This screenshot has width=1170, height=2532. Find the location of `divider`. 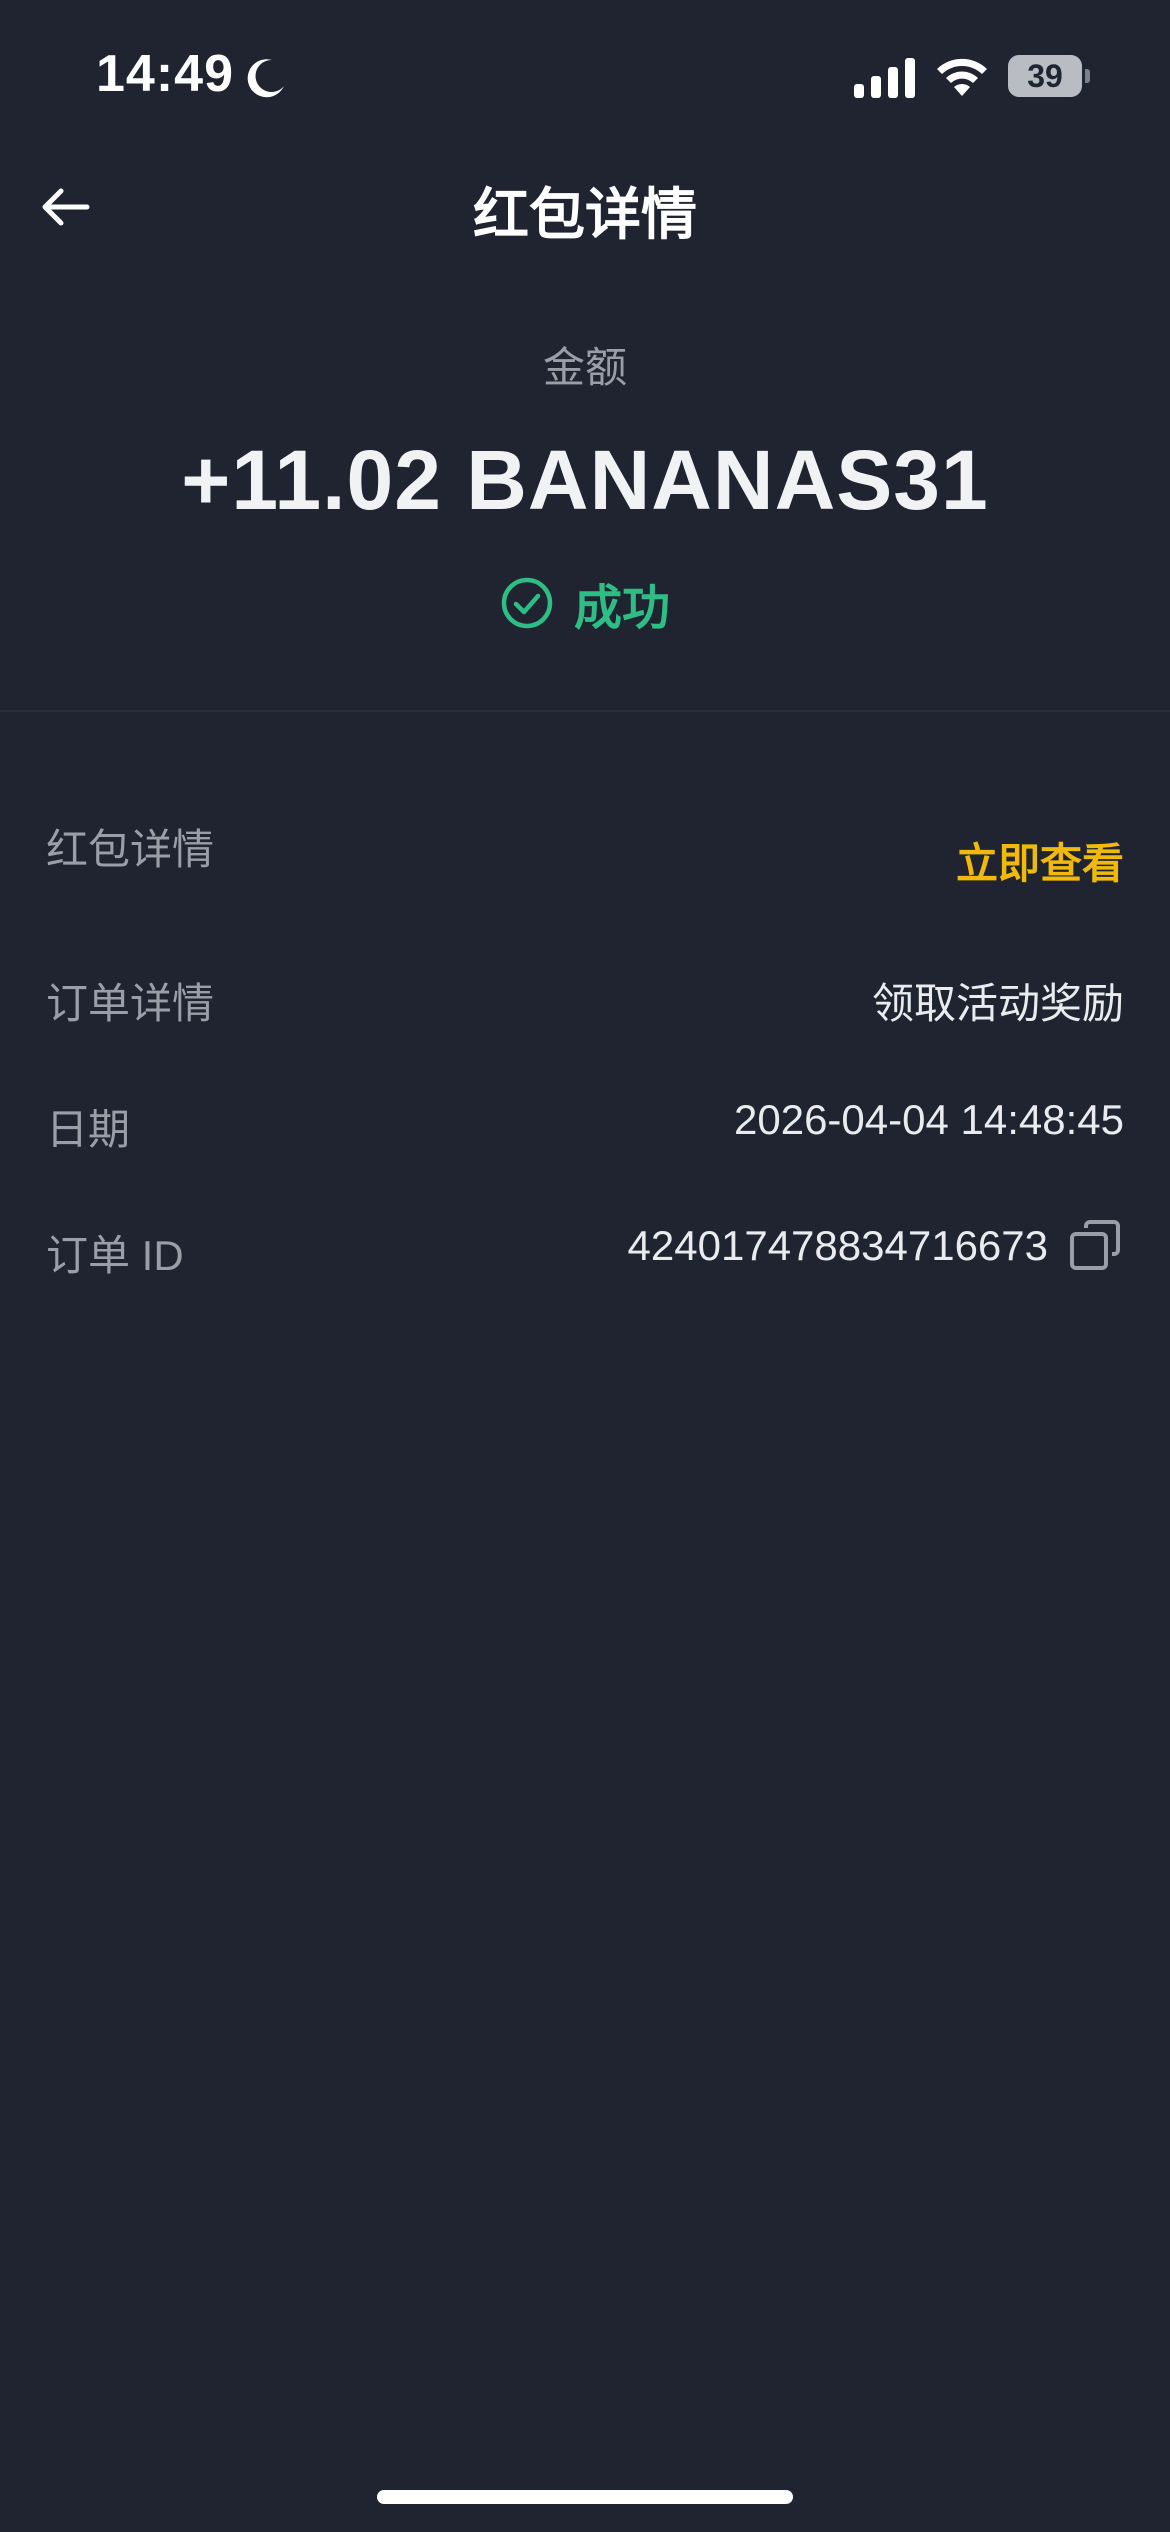

divider is located at coordinates (585, 711).